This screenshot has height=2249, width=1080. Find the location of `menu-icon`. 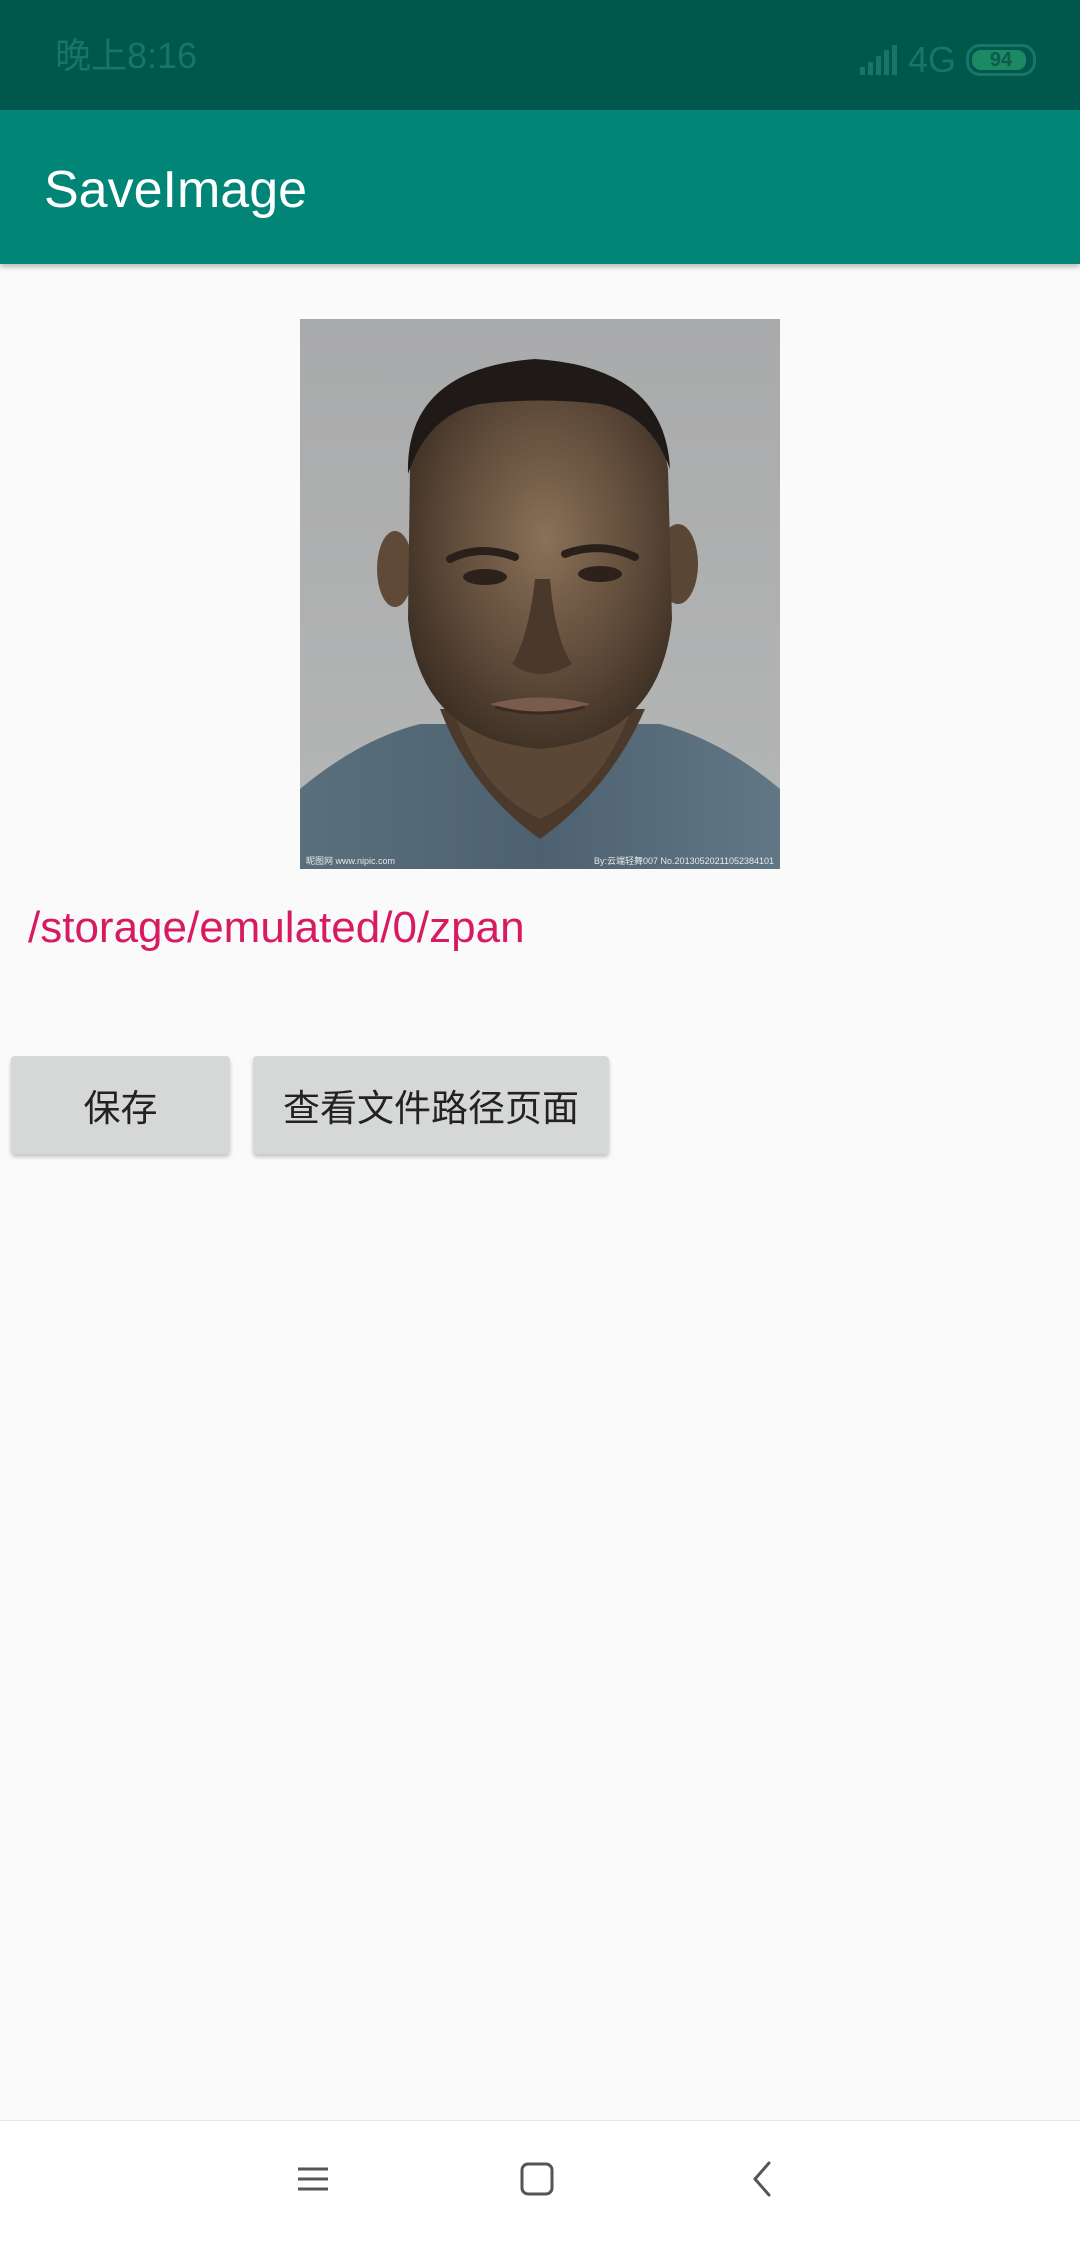

menu-icon is located at coordinates (313, 2179).